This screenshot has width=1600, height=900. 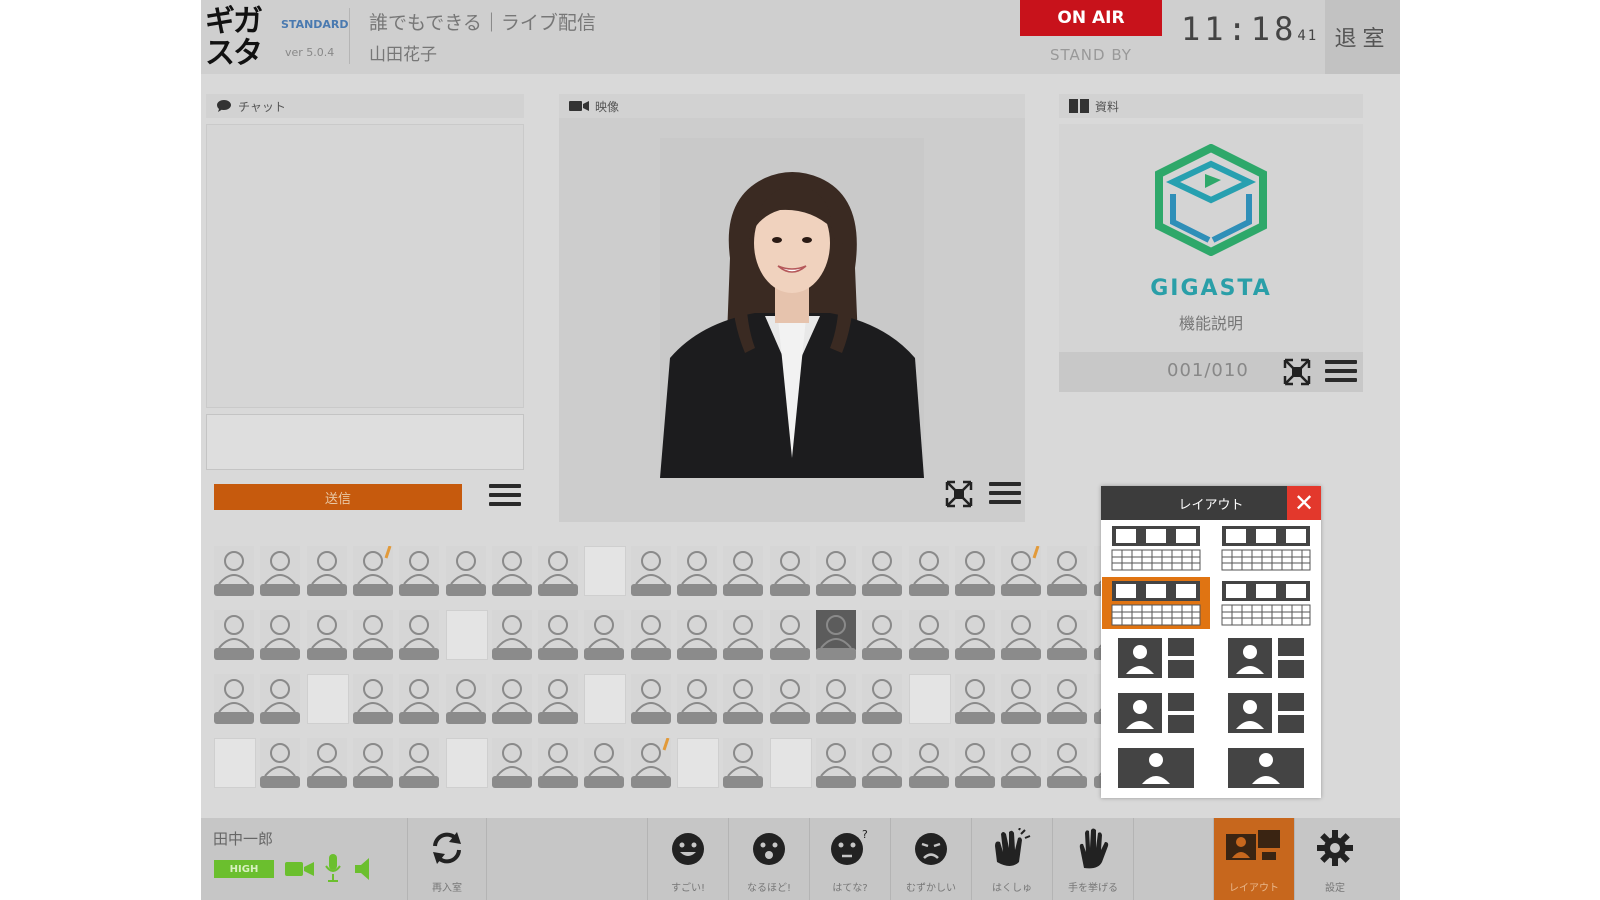 What do you see at coordinates (1012, 859) in the screenshot?
I see `reaction-applause-button: はくしゅ` at bounding box center [1012, 859].